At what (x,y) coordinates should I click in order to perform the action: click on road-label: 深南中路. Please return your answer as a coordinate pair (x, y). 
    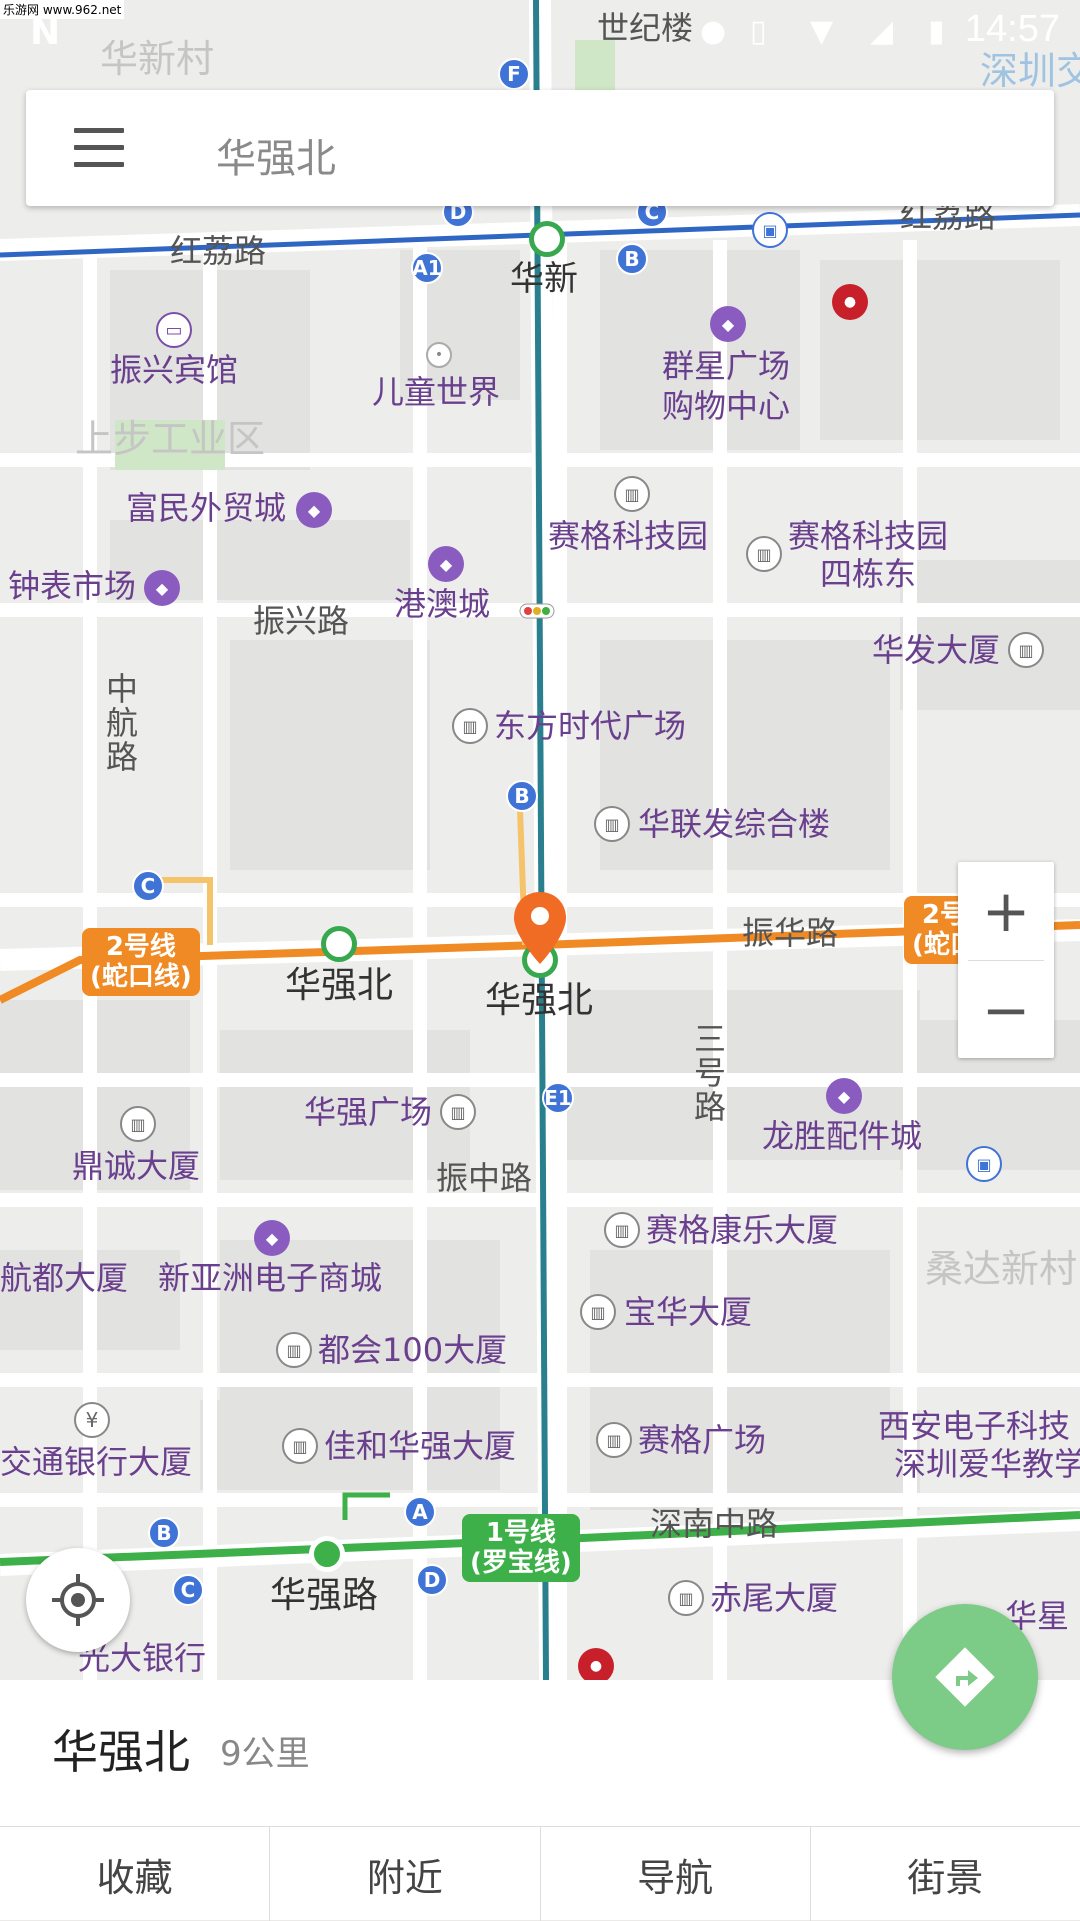
    Looking at the image, I should click on (714, 1524).